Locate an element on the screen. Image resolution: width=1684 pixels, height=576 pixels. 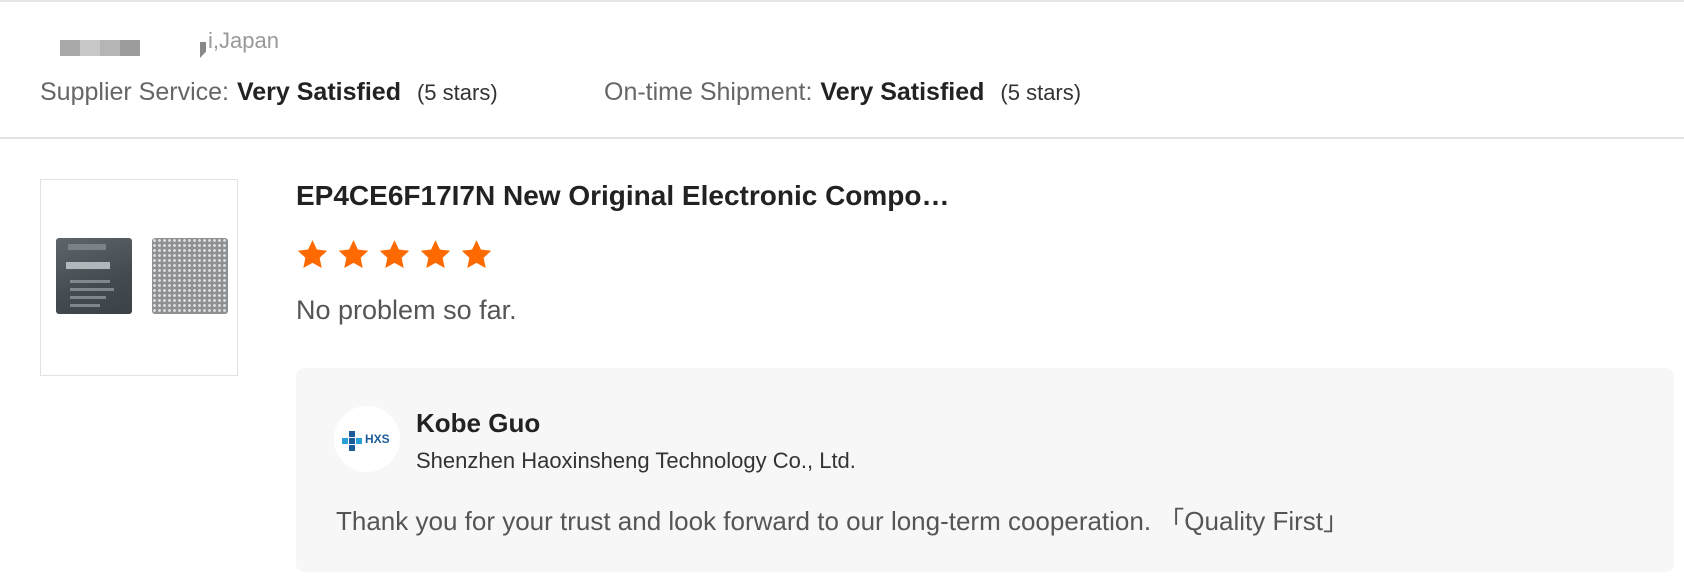
reply-author-name: Kobe Guo is located at coordinates (478, 423).